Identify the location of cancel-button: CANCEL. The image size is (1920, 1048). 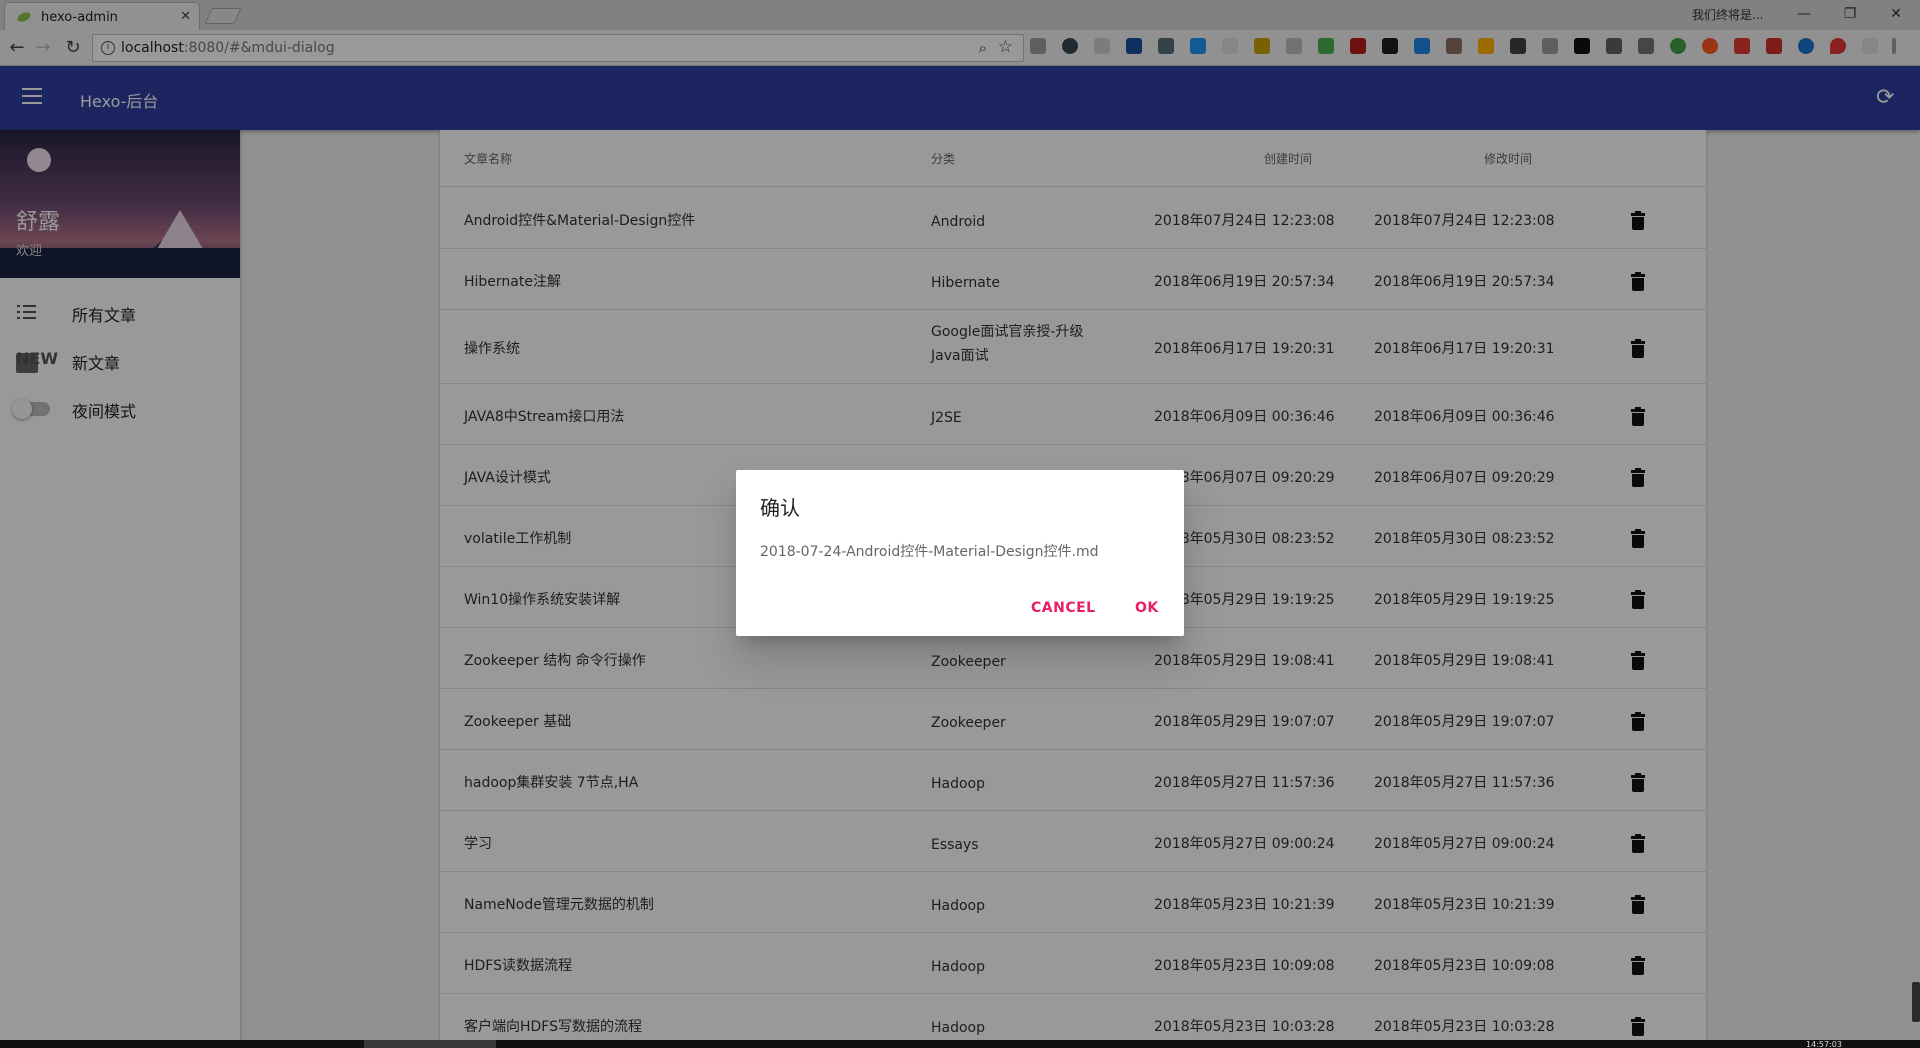
(1063, 608).